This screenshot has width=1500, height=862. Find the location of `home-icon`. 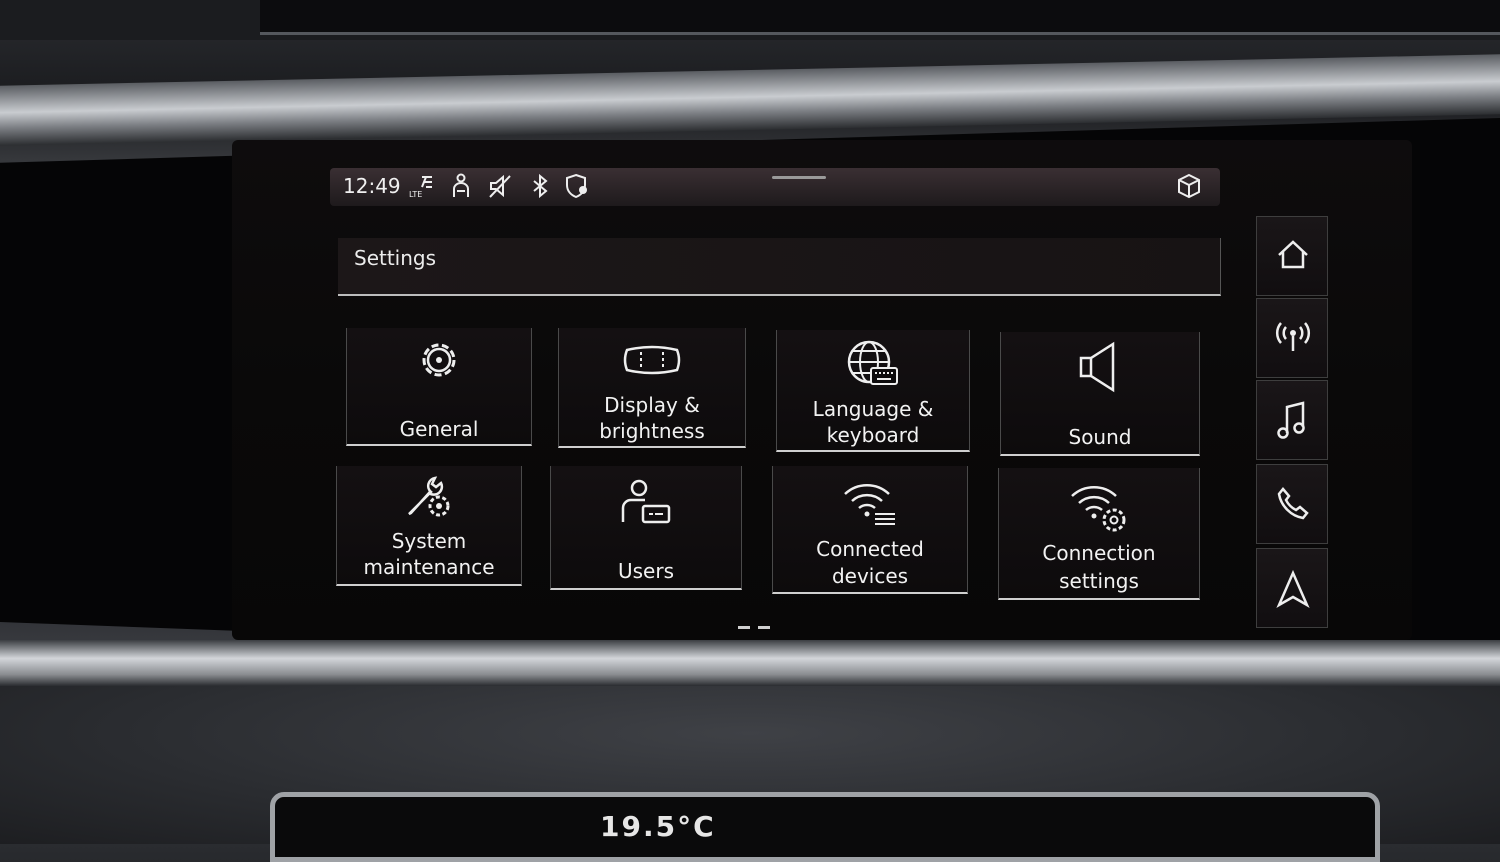

home-icon is located at coordinates (1293, 254).